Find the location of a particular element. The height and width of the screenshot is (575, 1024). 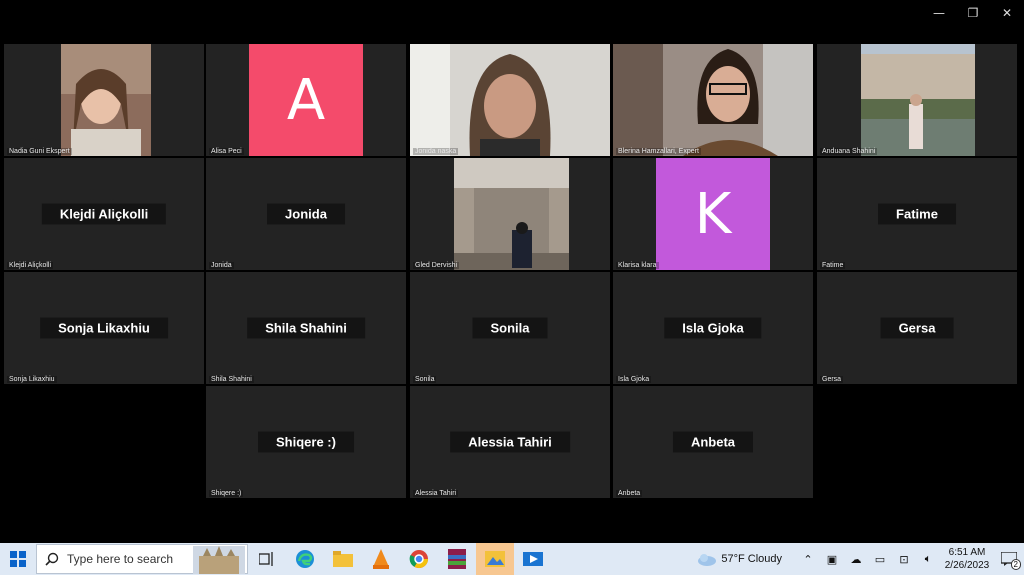

clock: 6:51 AM 2/26/2023 is located at coordinates (967, 559).